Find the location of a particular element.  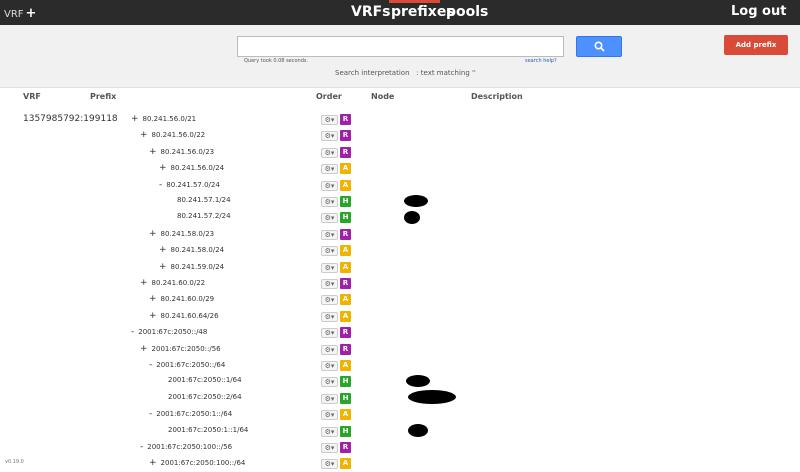

vrf-selector-button: VRF + is located at coordinates (20, 13).